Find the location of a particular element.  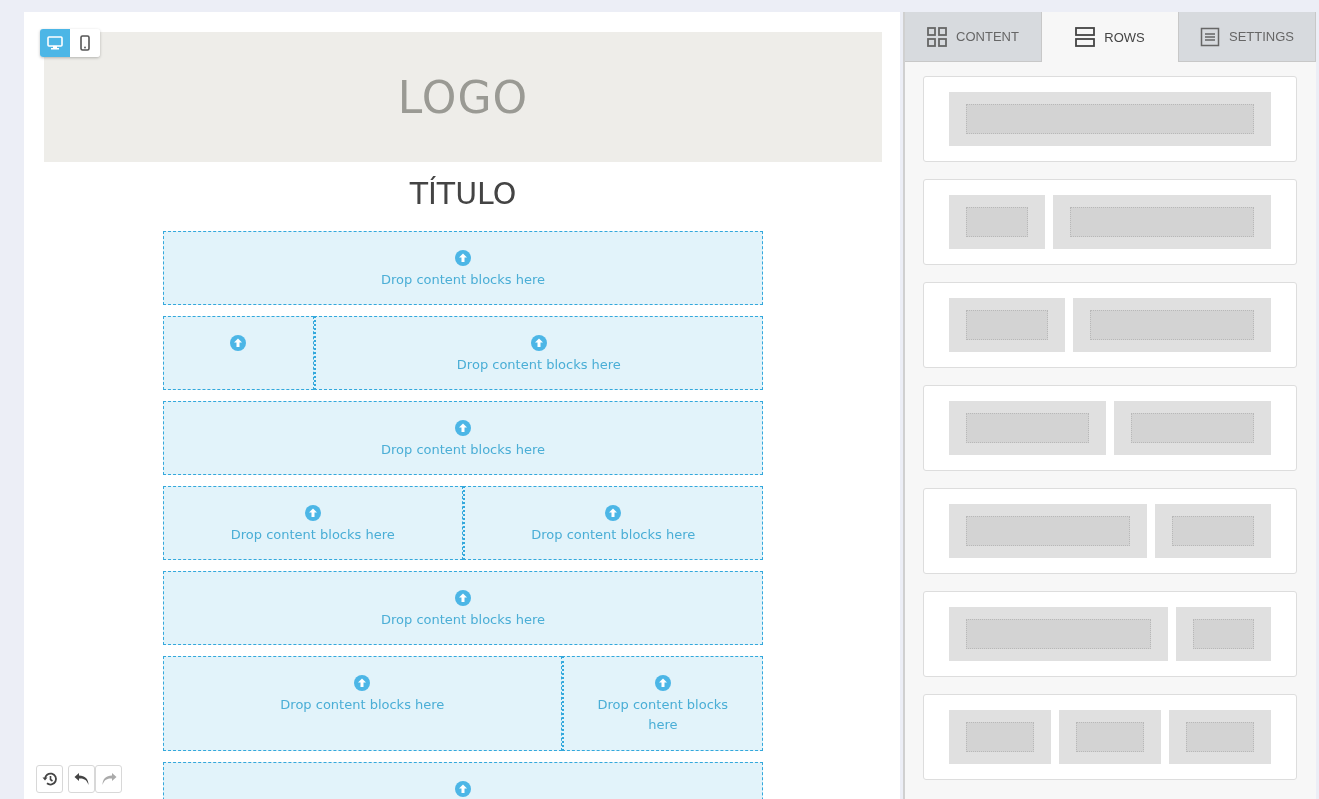

history-icon is located at coordinates (49, 779).